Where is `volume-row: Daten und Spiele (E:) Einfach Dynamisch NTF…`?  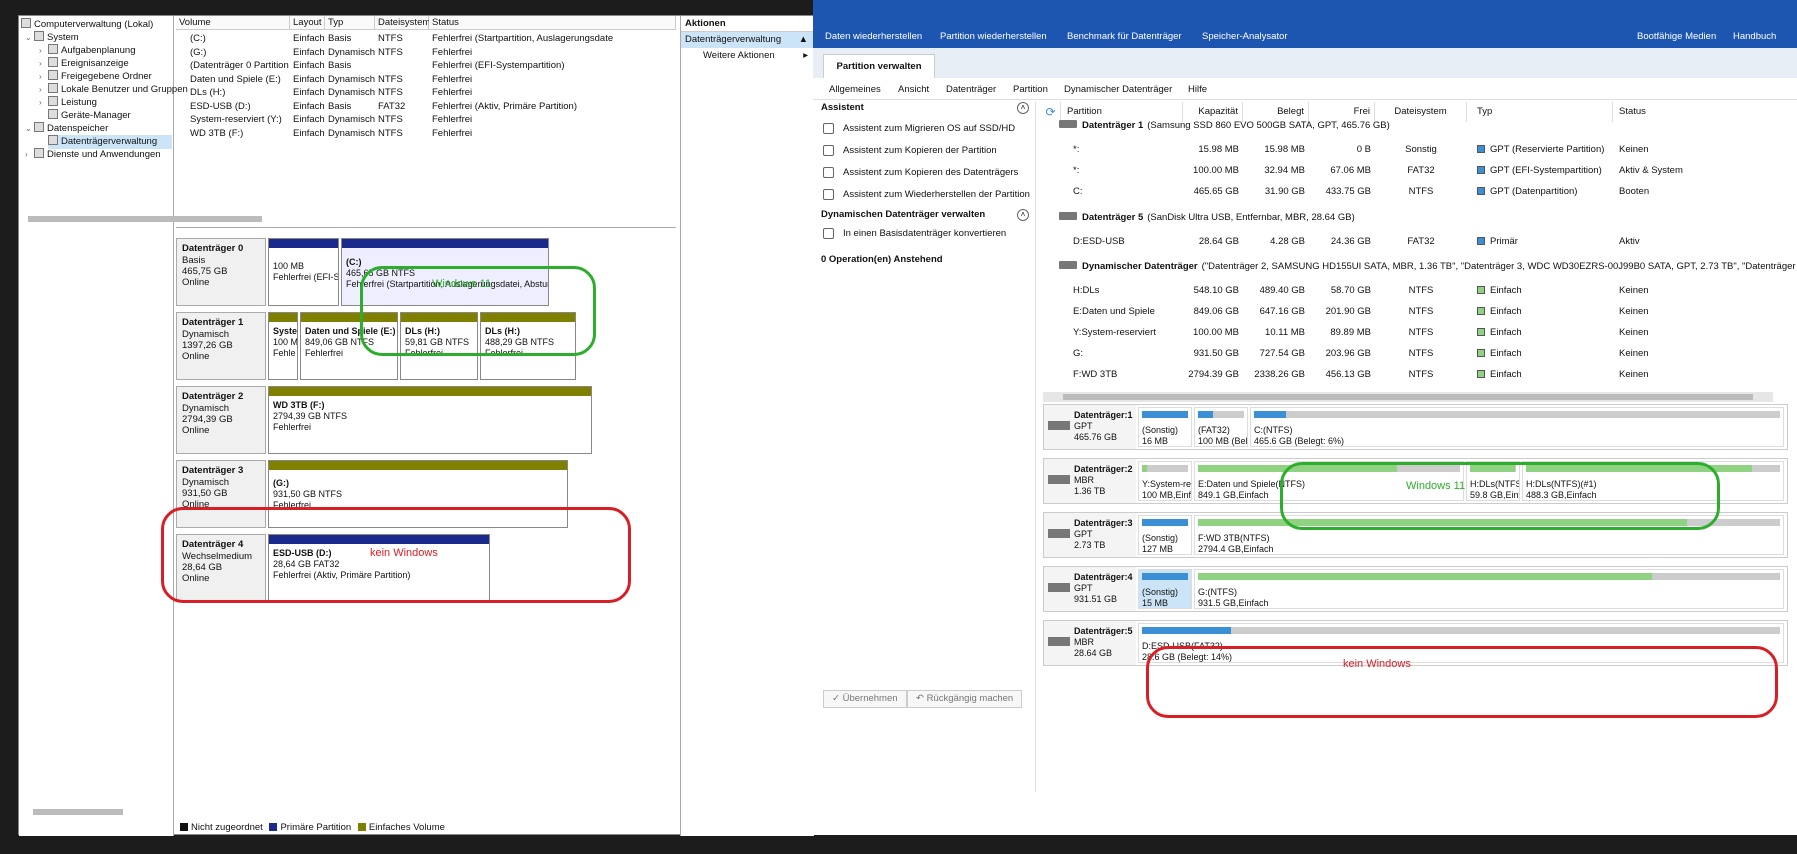 volume-row: Daten und Spiele (E:) Einfach Dynamisch NTF… is located at coordinates (426, 79).